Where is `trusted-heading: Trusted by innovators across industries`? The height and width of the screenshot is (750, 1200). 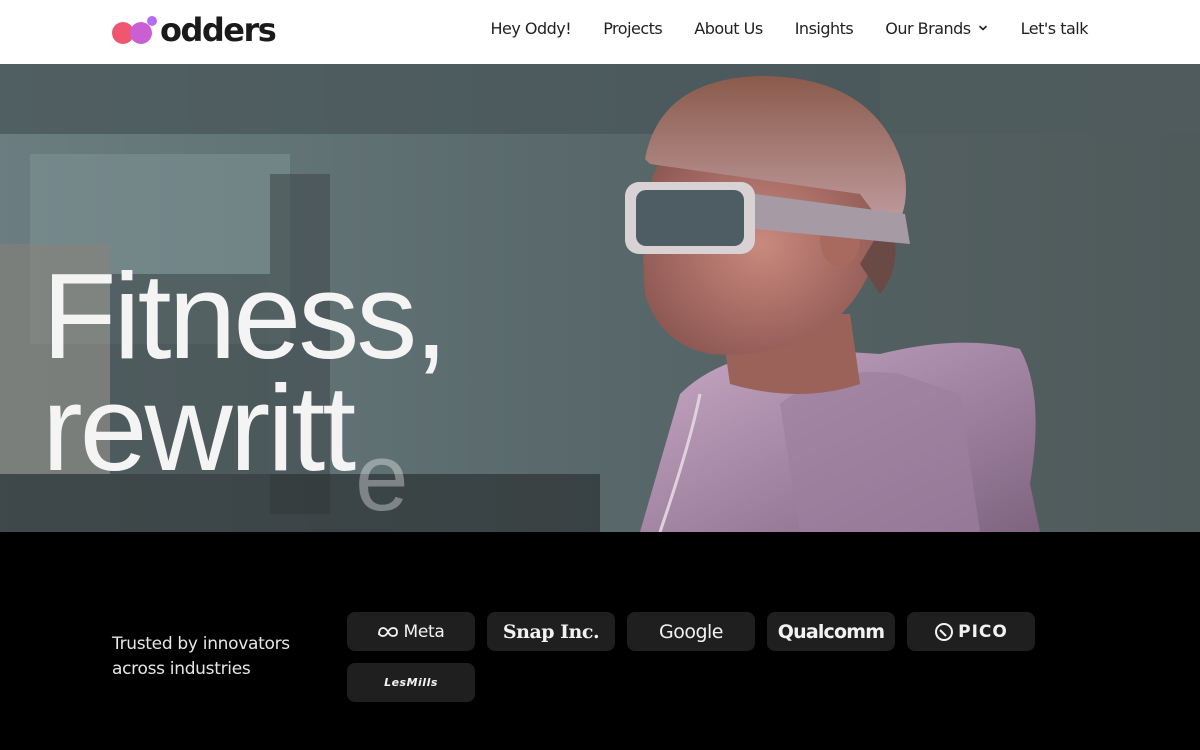 trusted-heading: Trusted by innovators across industries is located at coordinates (201, 656).